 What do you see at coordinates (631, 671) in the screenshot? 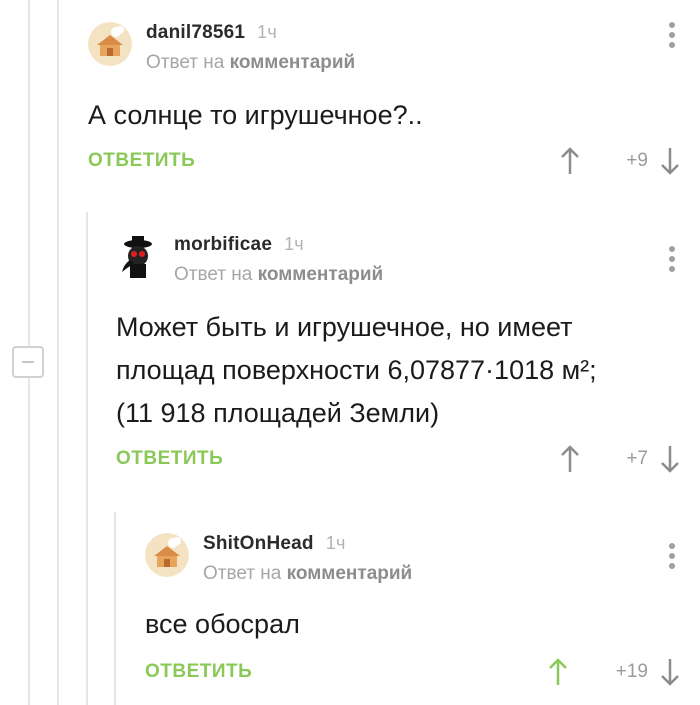
I see `vote-score: +19` at bounding box center [631, 671].